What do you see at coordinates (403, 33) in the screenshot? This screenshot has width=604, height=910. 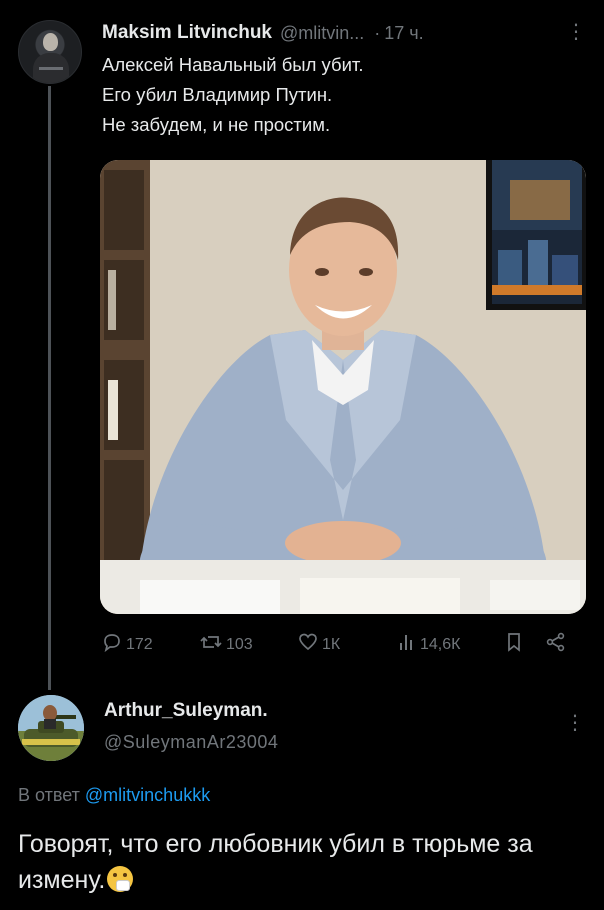 I see `tweet-timestamp: 17 ч.` at bounding box center [403, 33].